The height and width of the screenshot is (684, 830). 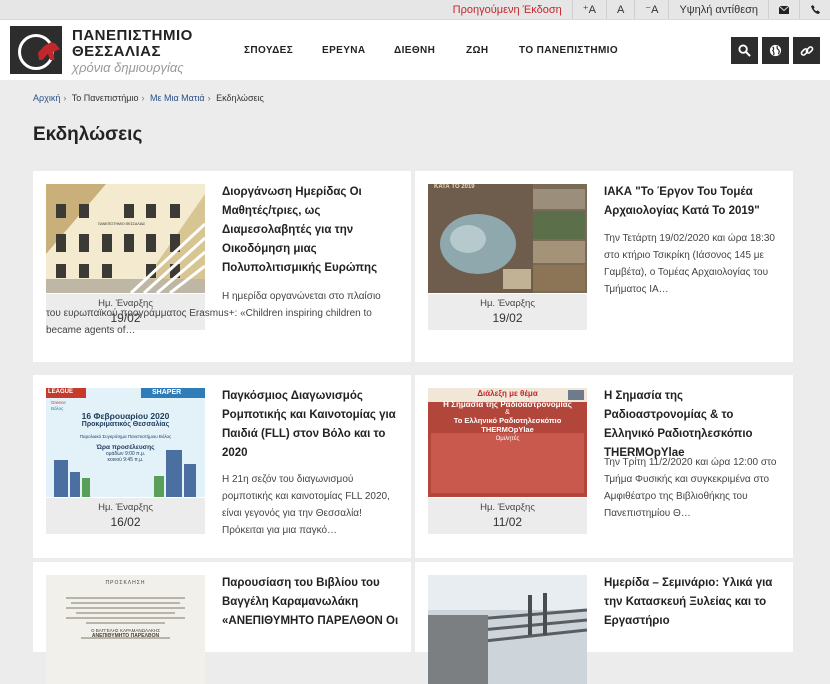 I want to click on quick-links-button, so click(x=806, y=50).